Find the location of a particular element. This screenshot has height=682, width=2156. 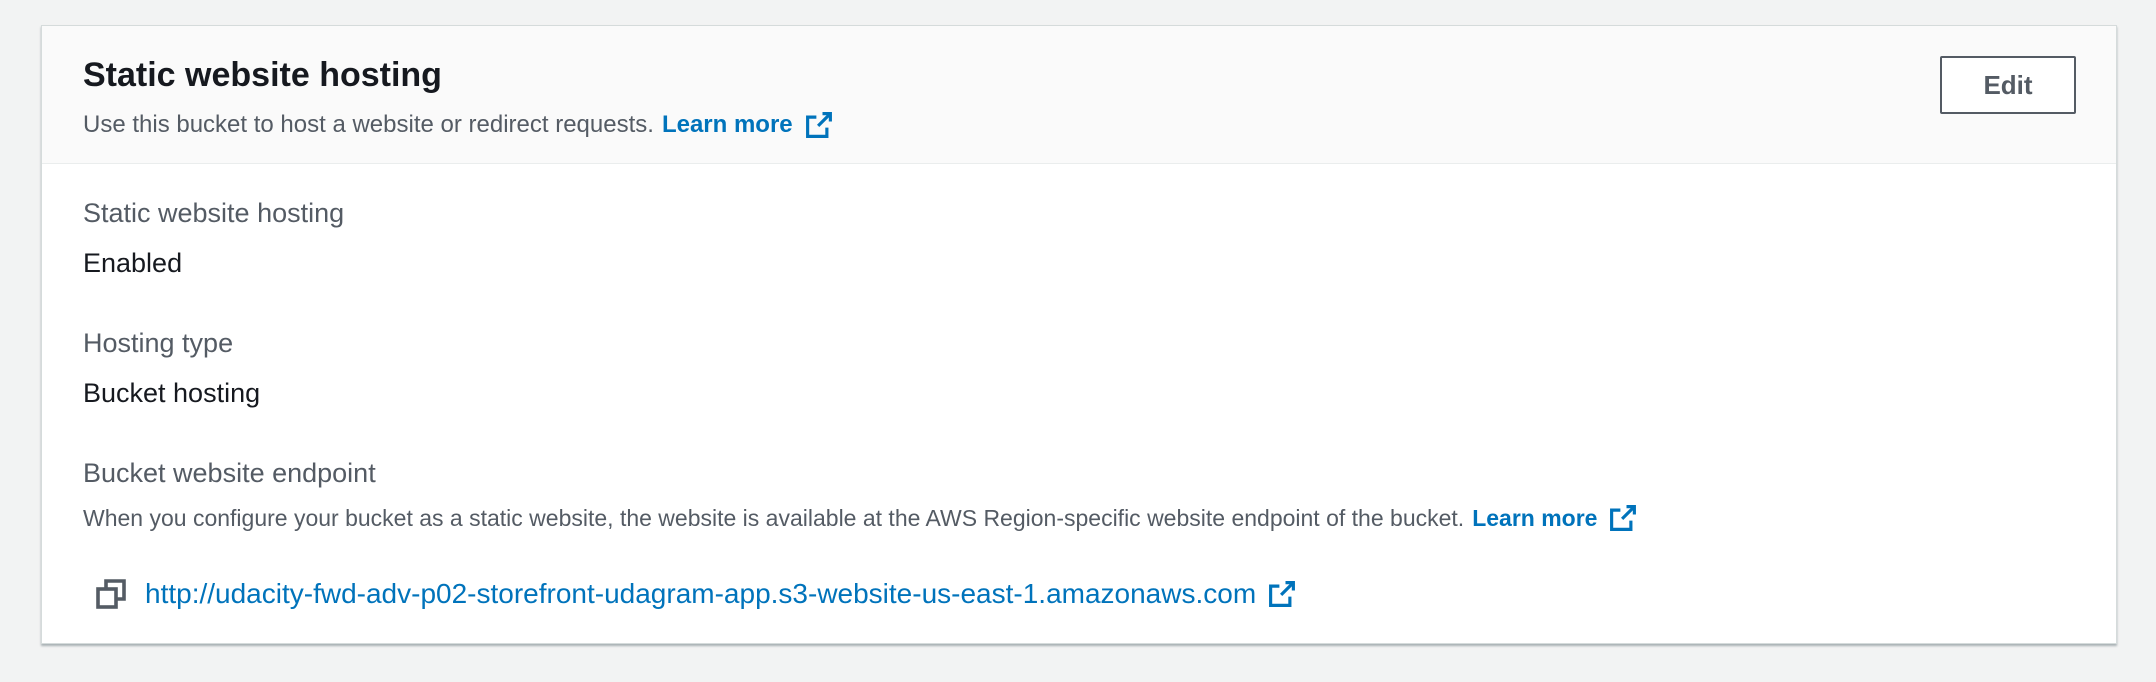

panel-title: Static website hosting is located at coordinates (262, 75).